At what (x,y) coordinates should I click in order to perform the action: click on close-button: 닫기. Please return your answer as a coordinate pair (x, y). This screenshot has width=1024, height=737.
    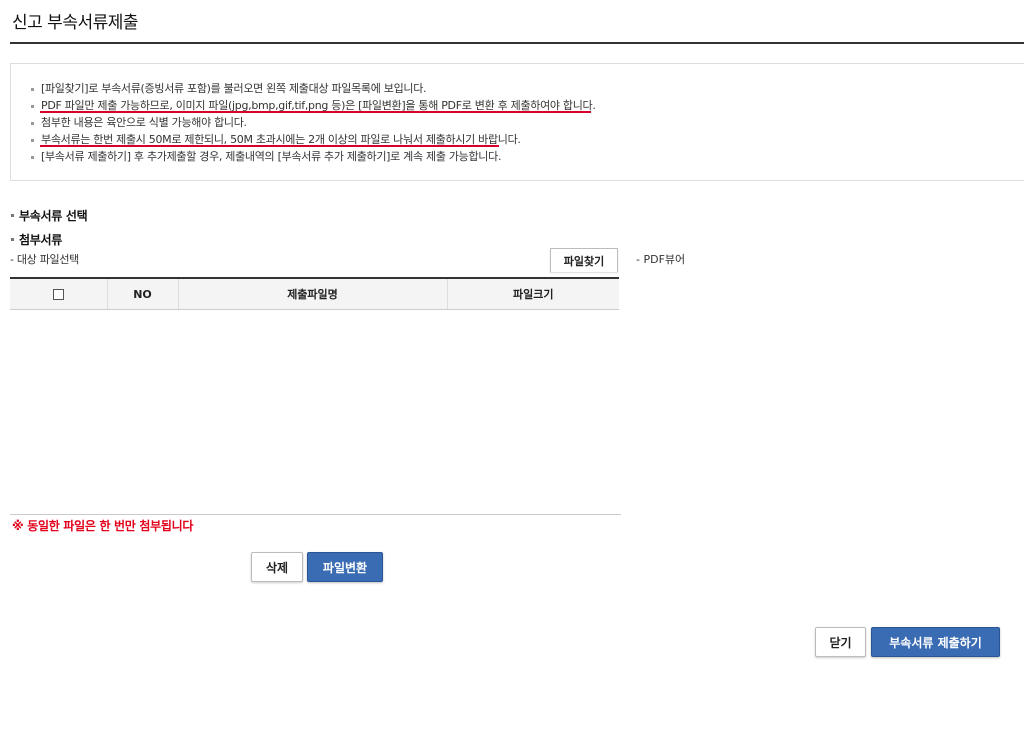
    Looking at the image, I should click on (840, 642).